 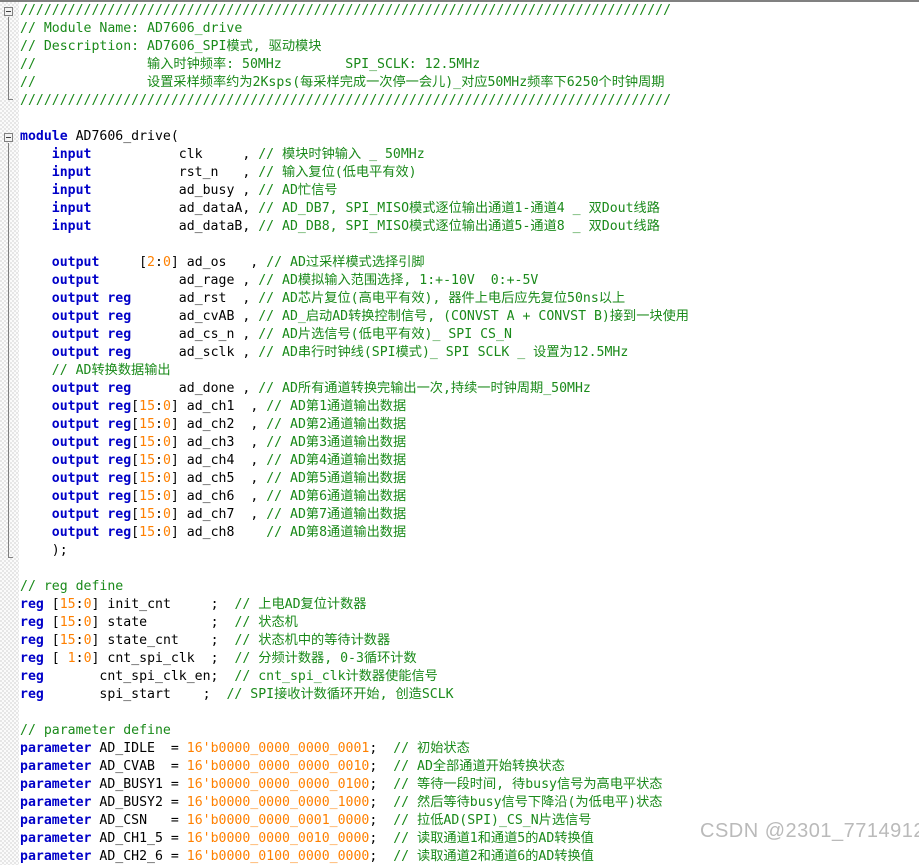 I want to click on code-line: input rst_n , // 输入复位(低电平有效), so click(x=469, y=173).